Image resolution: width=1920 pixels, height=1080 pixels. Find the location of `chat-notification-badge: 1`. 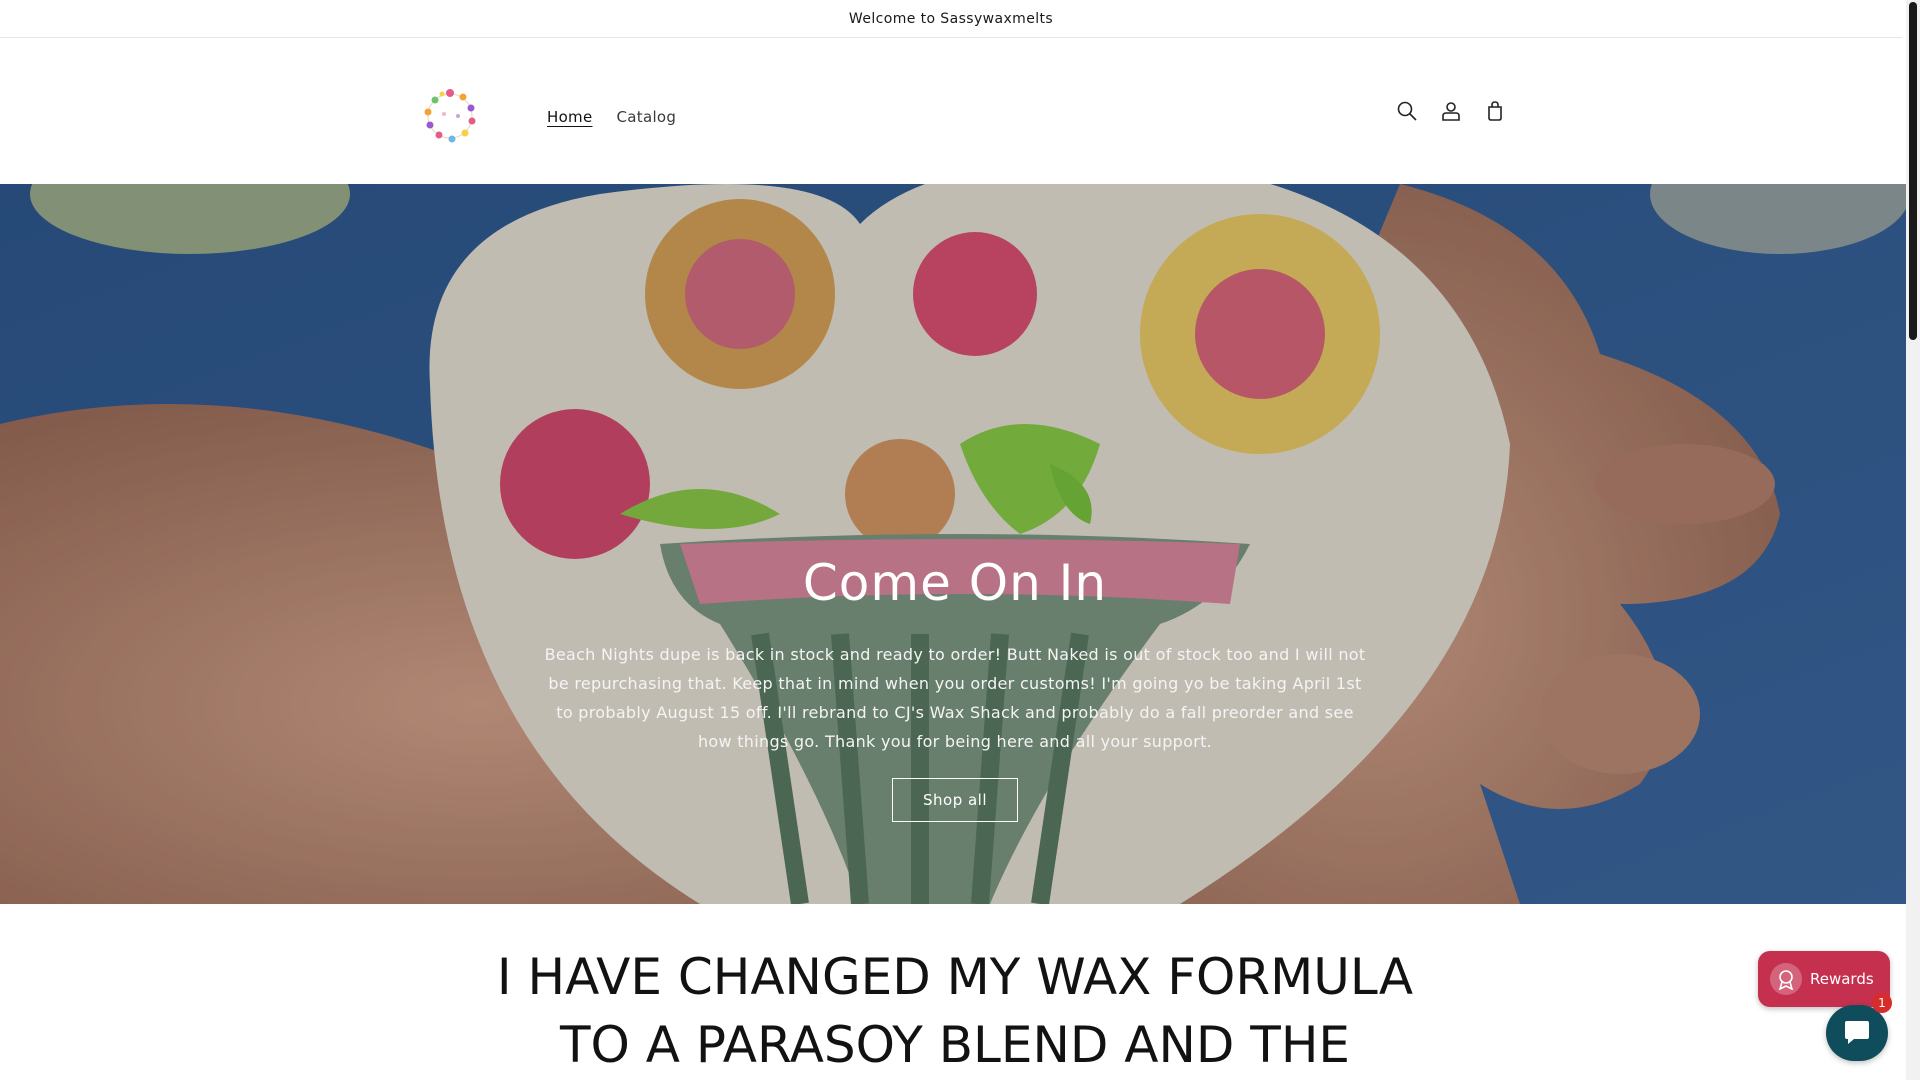

chat-notification-badge: 1 is located at coordinates (1882, 1003).